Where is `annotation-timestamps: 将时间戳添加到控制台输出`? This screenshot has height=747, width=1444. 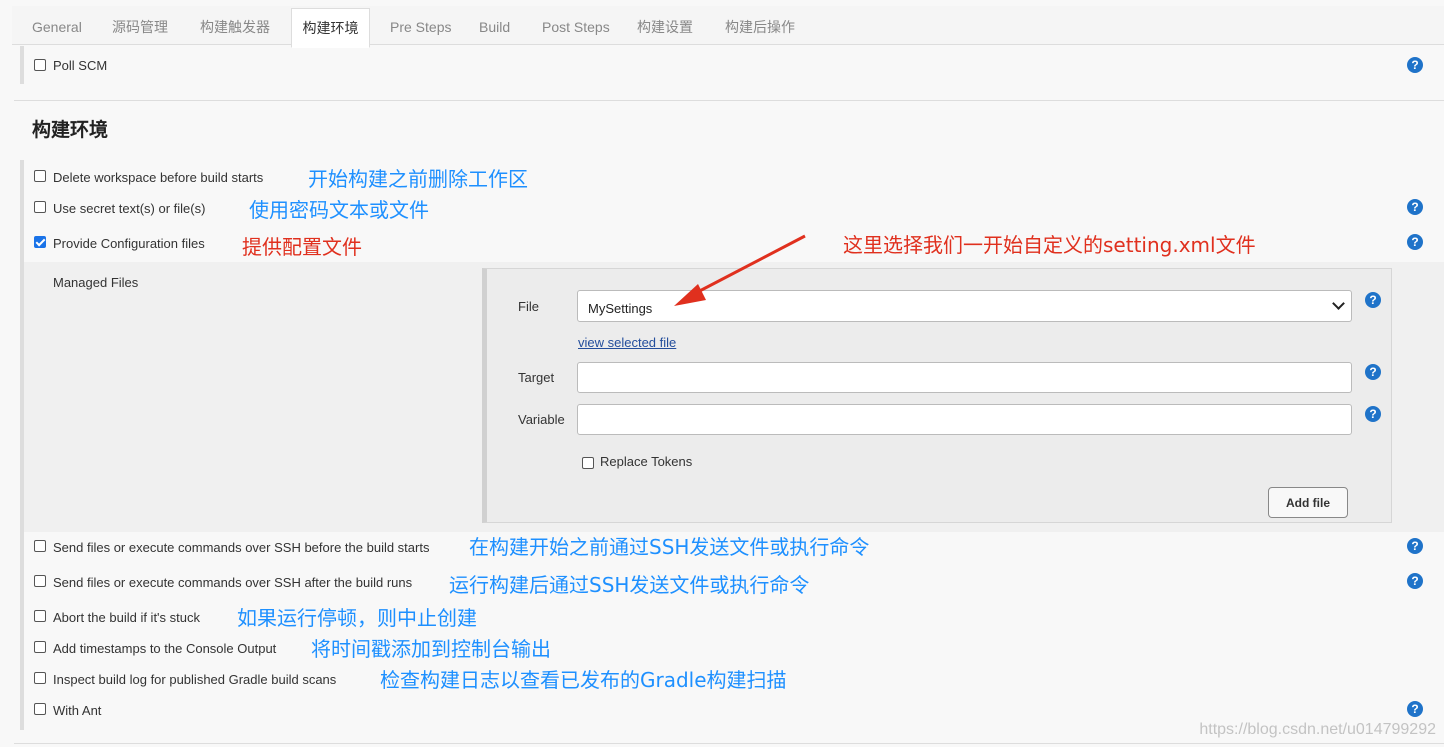
annotation-timestamps: 将时间戳添加到控制台输出 is located at coordinates (431, 649).